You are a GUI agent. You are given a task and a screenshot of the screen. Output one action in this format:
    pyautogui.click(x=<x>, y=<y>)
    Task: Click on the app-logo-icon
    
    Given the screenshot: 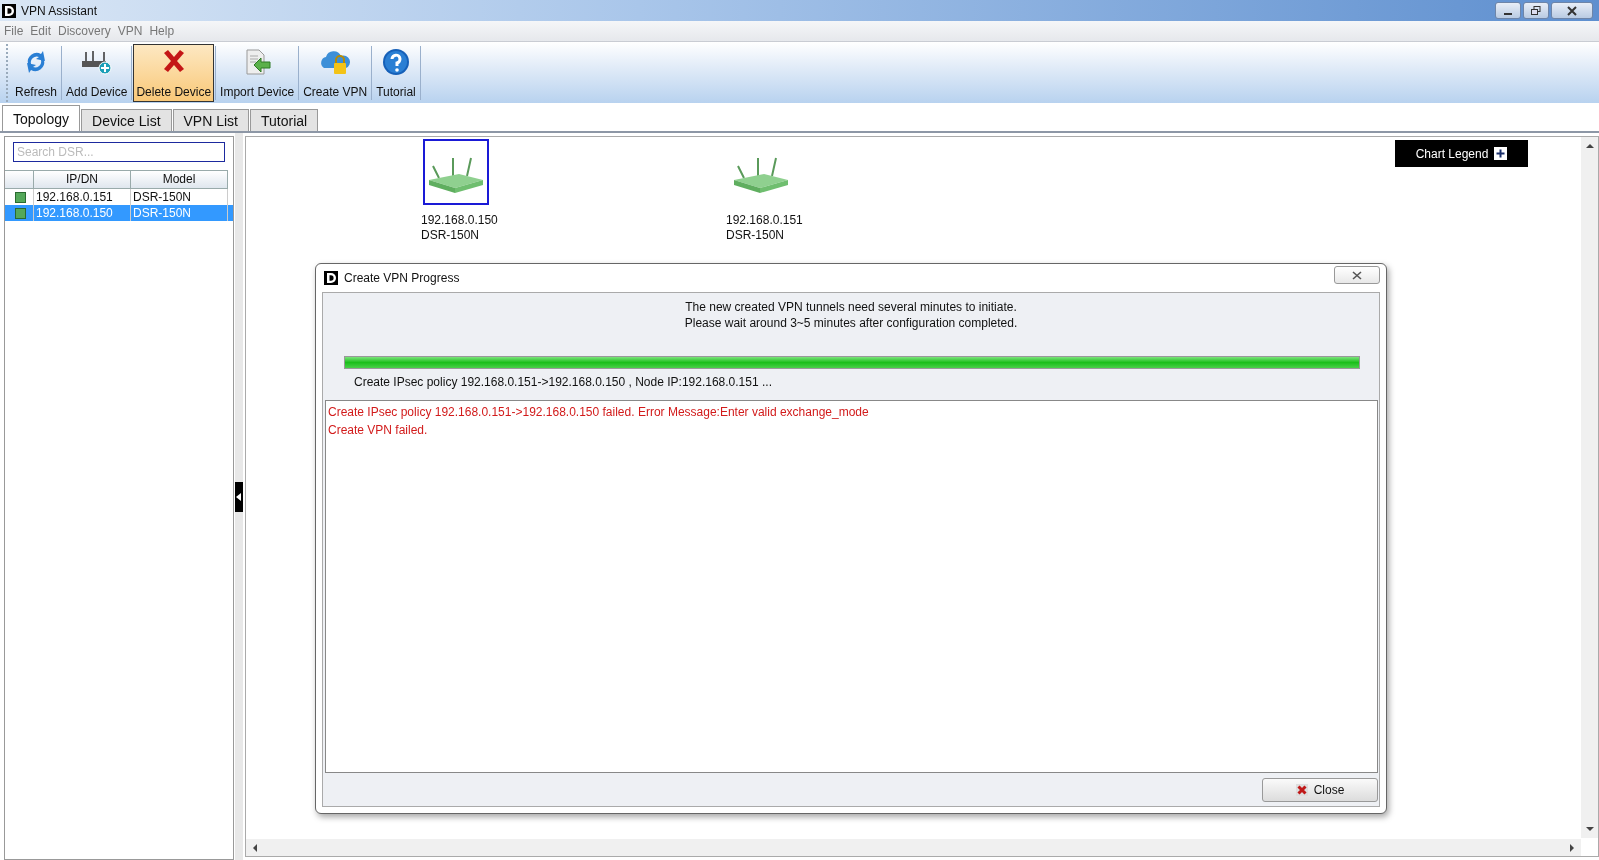 What is the action you would take?
    pyautogui.click(x=9, y=10)
    